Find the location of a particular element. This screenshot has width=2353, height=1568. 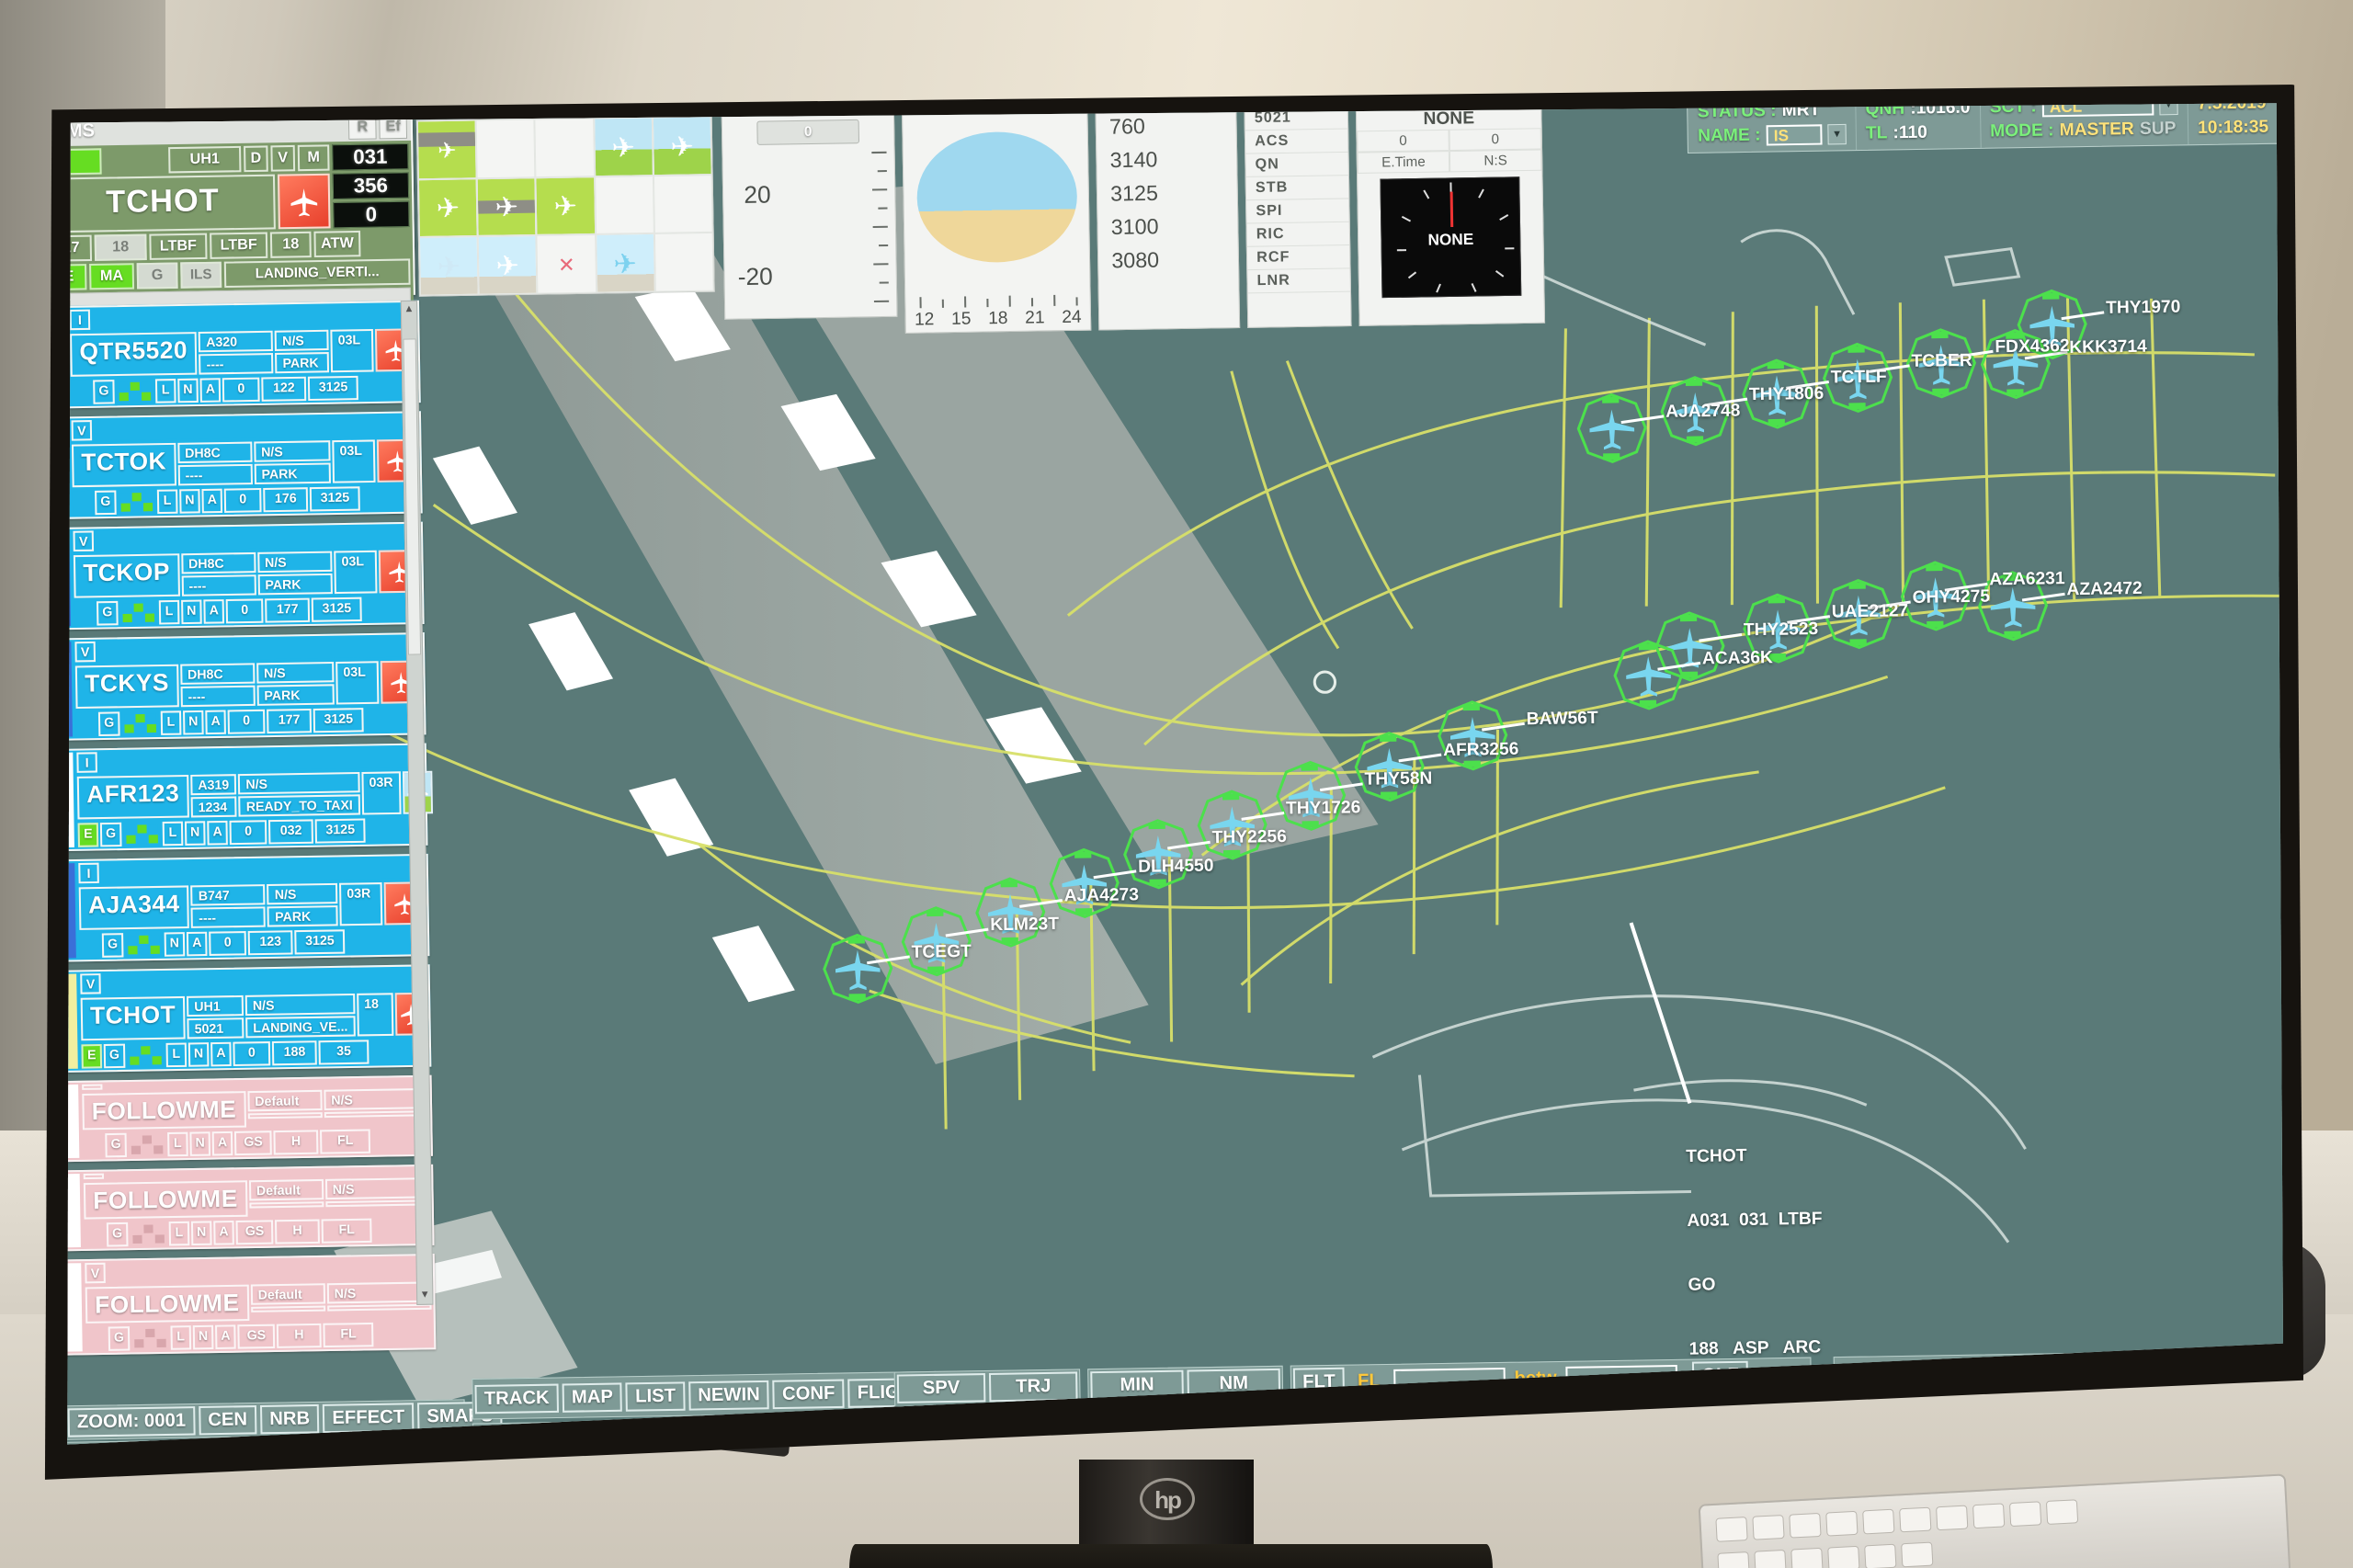

flight-strip: V FOLLOWME Default N/S G L N A GS H FL is located at coordinates (252, 1304).